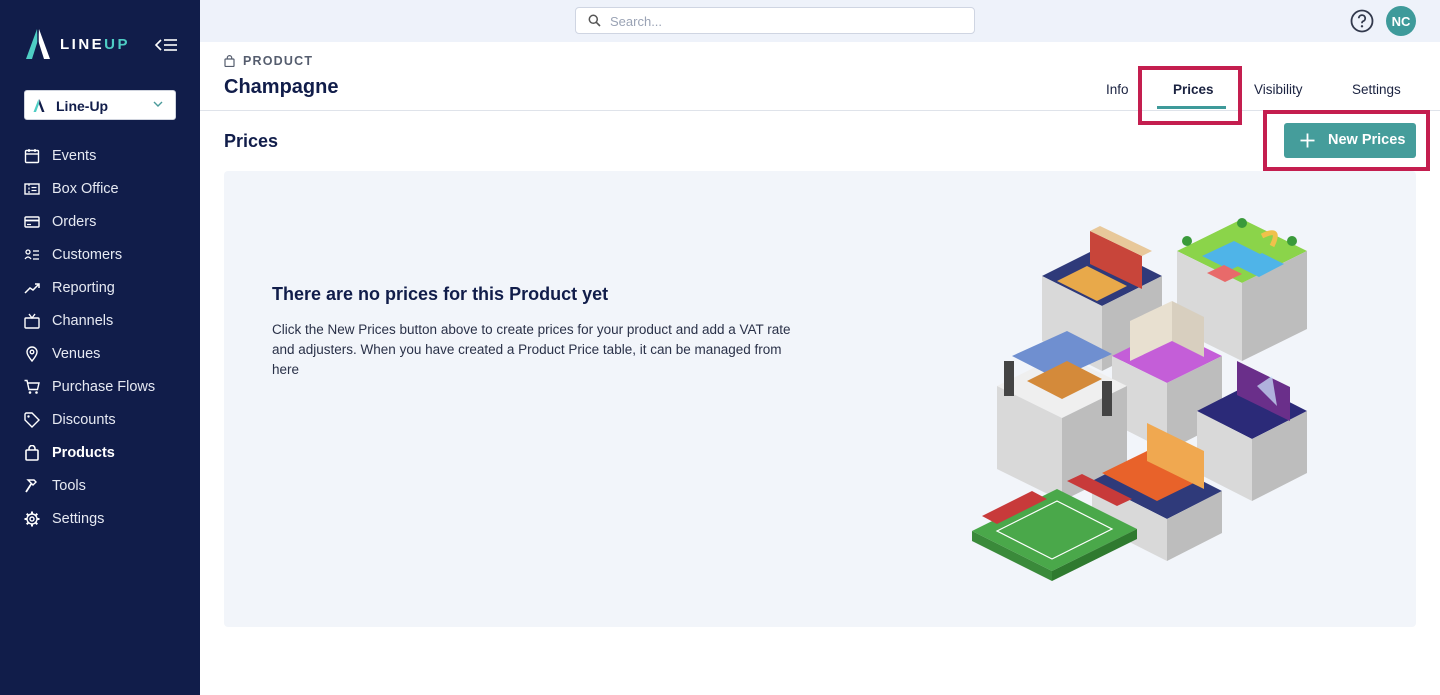  What do you see at coordinates (1190, 95) in the screenshot?
I see `highlight-box-prices-tab` at bounding box center [1190, 95].